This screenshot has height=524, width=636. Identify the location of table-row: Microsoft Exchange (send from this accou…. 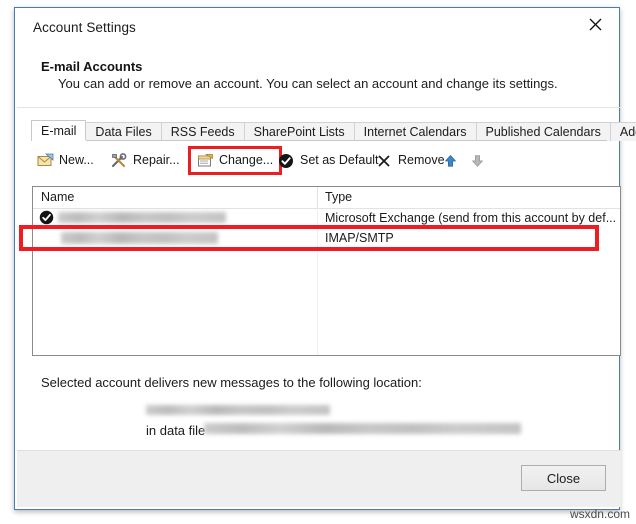
(326, 218).